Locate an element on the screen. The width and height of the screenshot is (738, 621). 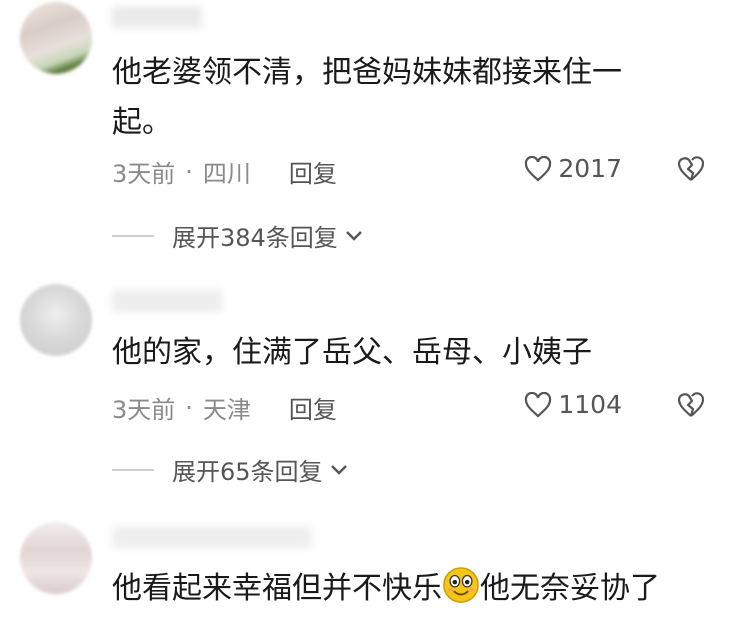
smiling-emoji-icon is located at coordinates (461, 585).